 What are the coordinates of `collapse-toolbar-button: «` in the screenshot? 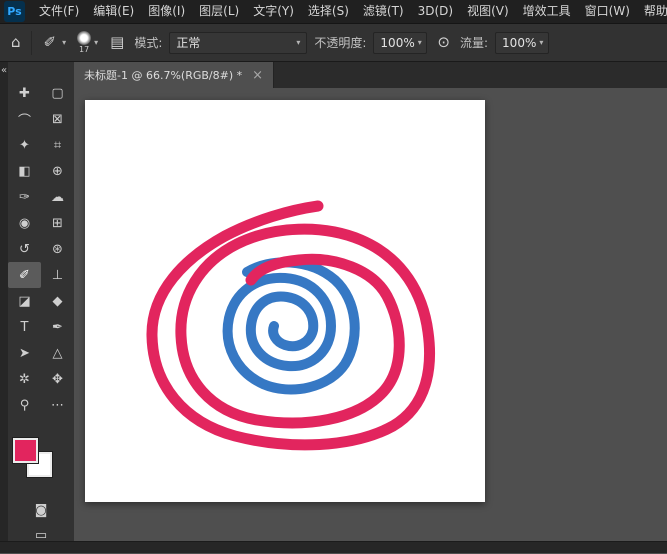 It's located at (4, 71).